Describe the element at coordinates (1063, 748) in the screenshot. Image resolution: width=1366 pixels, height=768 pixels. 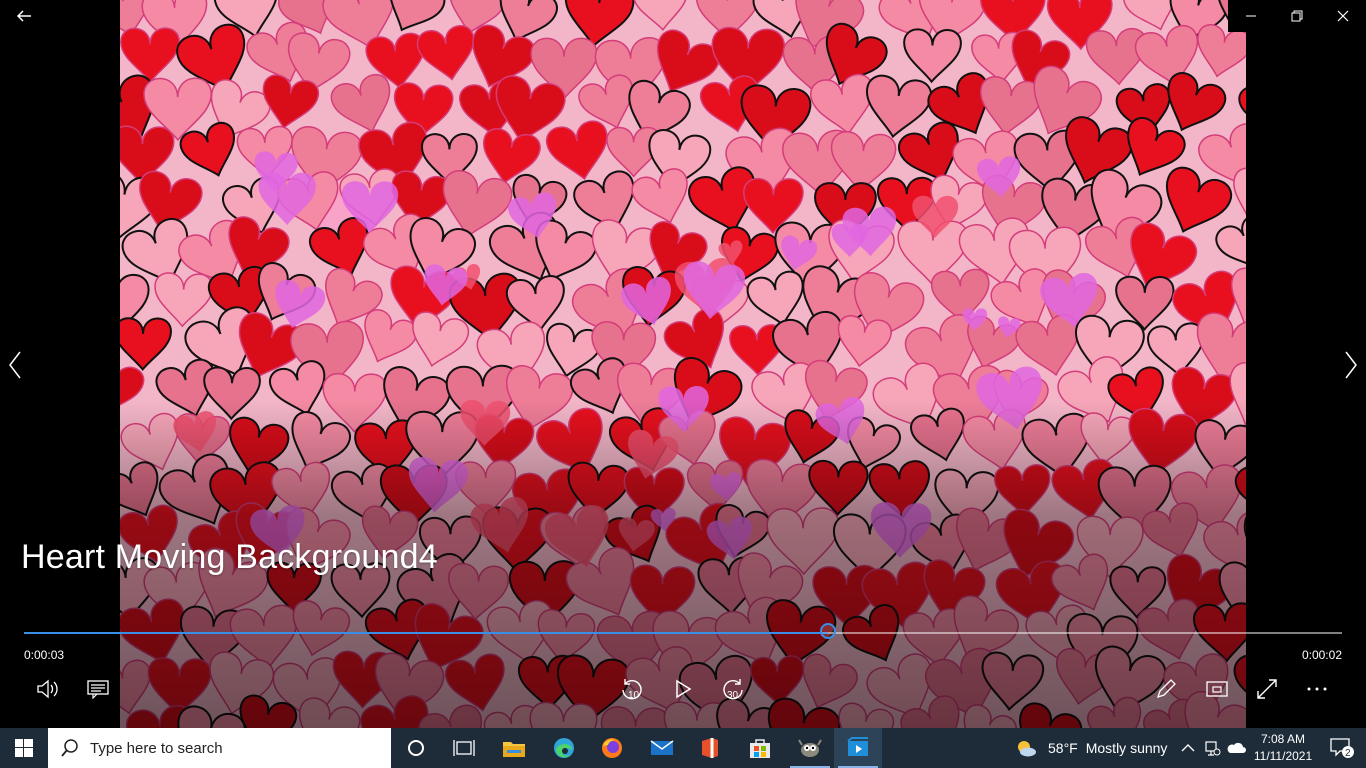
I see `weather-temp: 58°F` at that location.